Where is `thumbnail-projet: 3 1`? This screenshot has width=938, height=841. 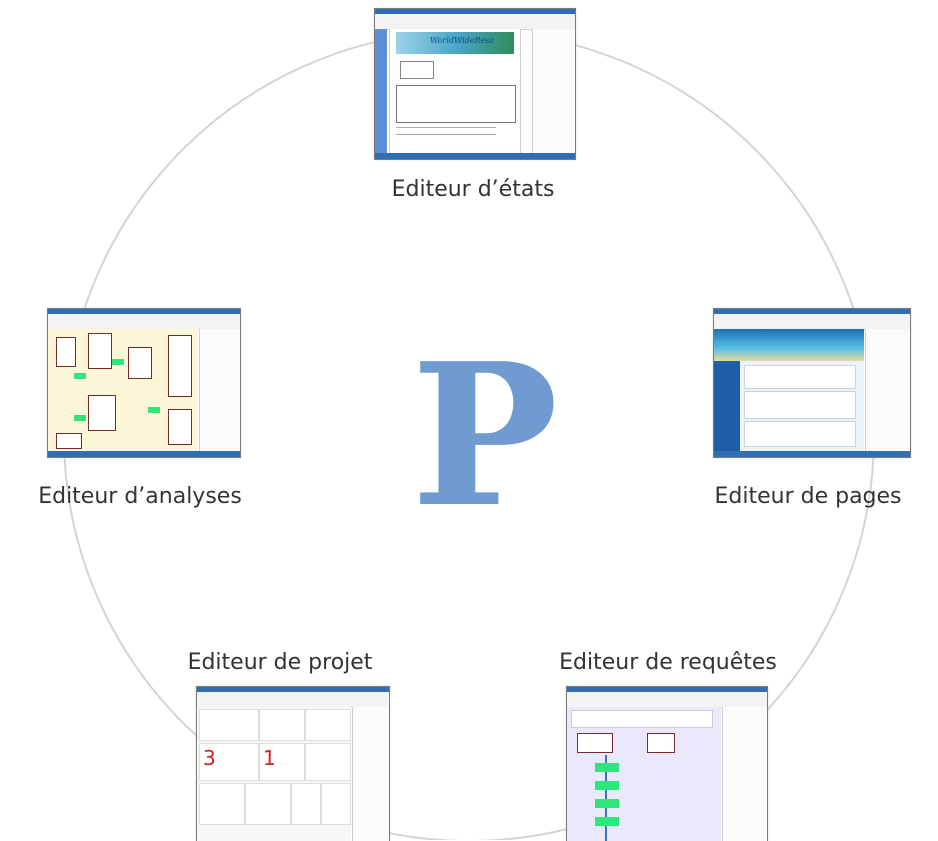 thumbnail-projet: 3 1 is located at coordinates (293, 763).